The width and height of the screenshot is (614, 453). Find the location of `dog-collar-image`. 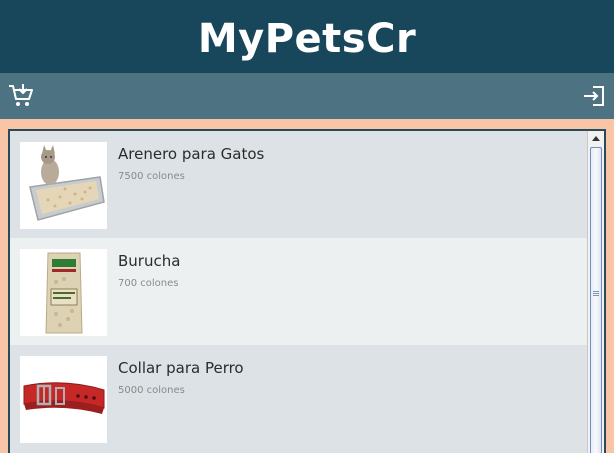

dog-collar-image is located at coordinates (63, 399).